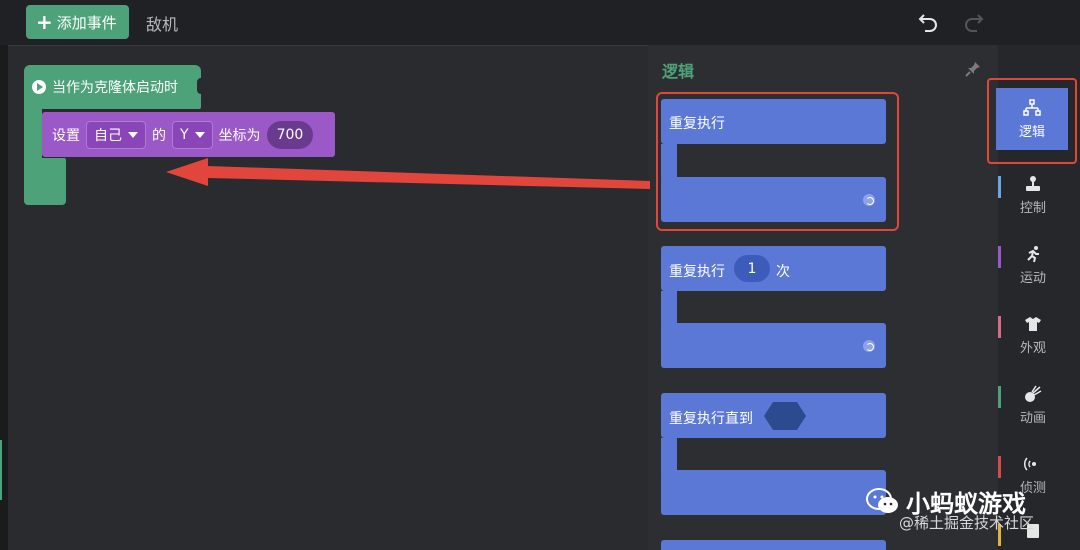 The width and height of the screenshot is (1080, 550). What do you see at coordinates (290, 134) in the screenshot?
I see `coordinate-number-input: 700` at bounding box center [290, 134].